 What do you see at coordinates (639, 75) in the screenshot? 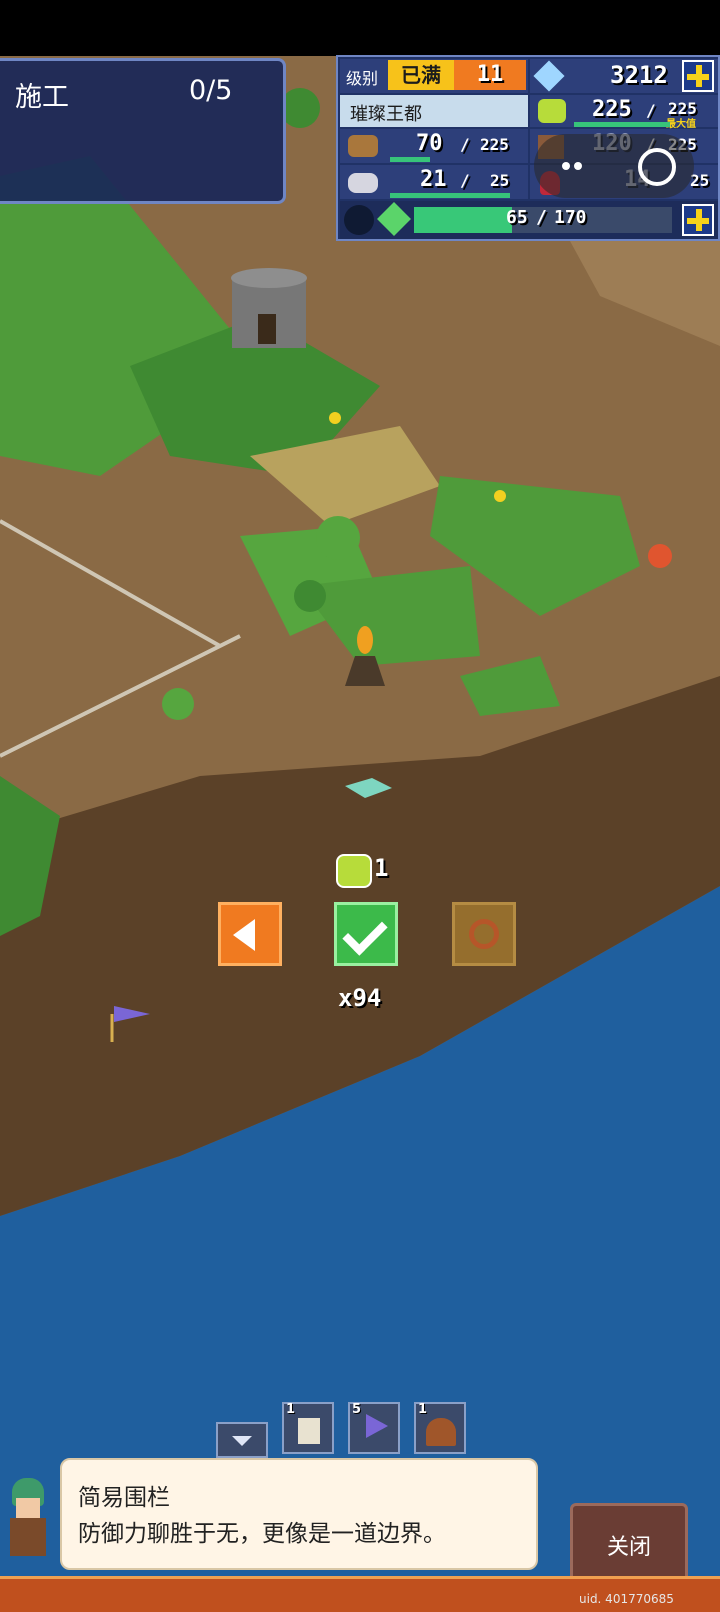
I see `gem-count: 3212` at bounding box center [639, 75].